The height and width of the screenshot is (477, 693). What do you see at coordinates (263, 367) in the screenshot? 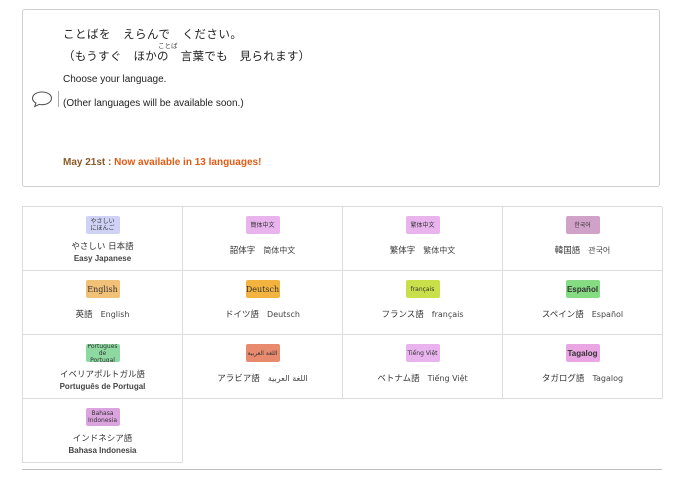
I see `language-option: اللغة العربية アラビア語 اللغة العربية` at bounding box center [263, 367].